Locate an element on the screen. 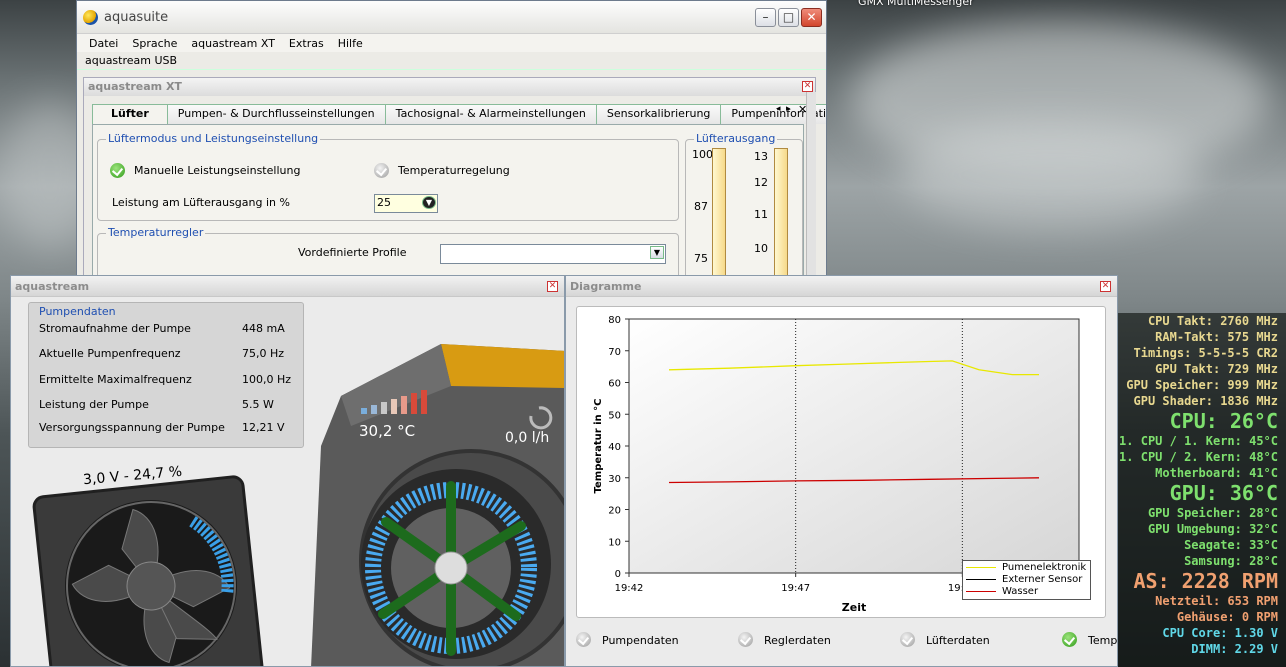 The image size is (1286, 667). temp-data-toggle: Temp is located at coordinates (1102, 640).